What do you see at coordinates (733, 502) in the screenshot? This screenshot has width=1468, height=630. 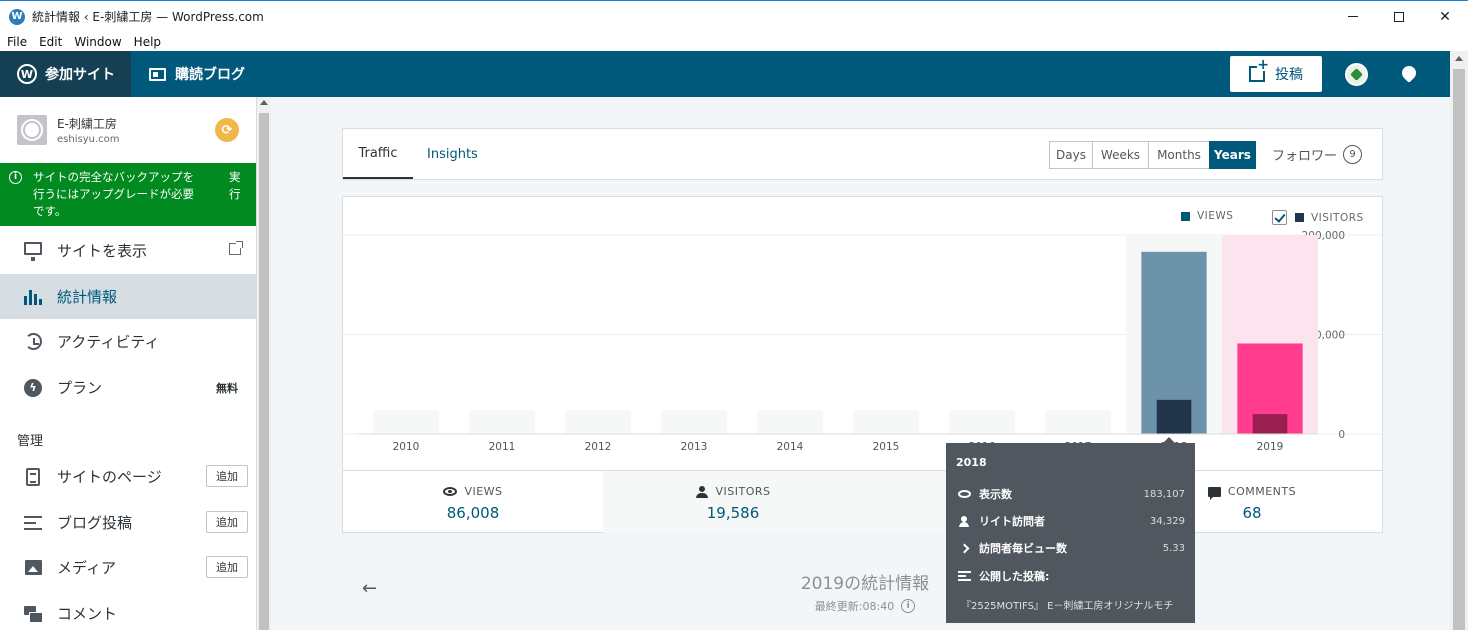 I see `summary-visitors-tab: VISITORS 19,586` at bounding box center [733, 502].